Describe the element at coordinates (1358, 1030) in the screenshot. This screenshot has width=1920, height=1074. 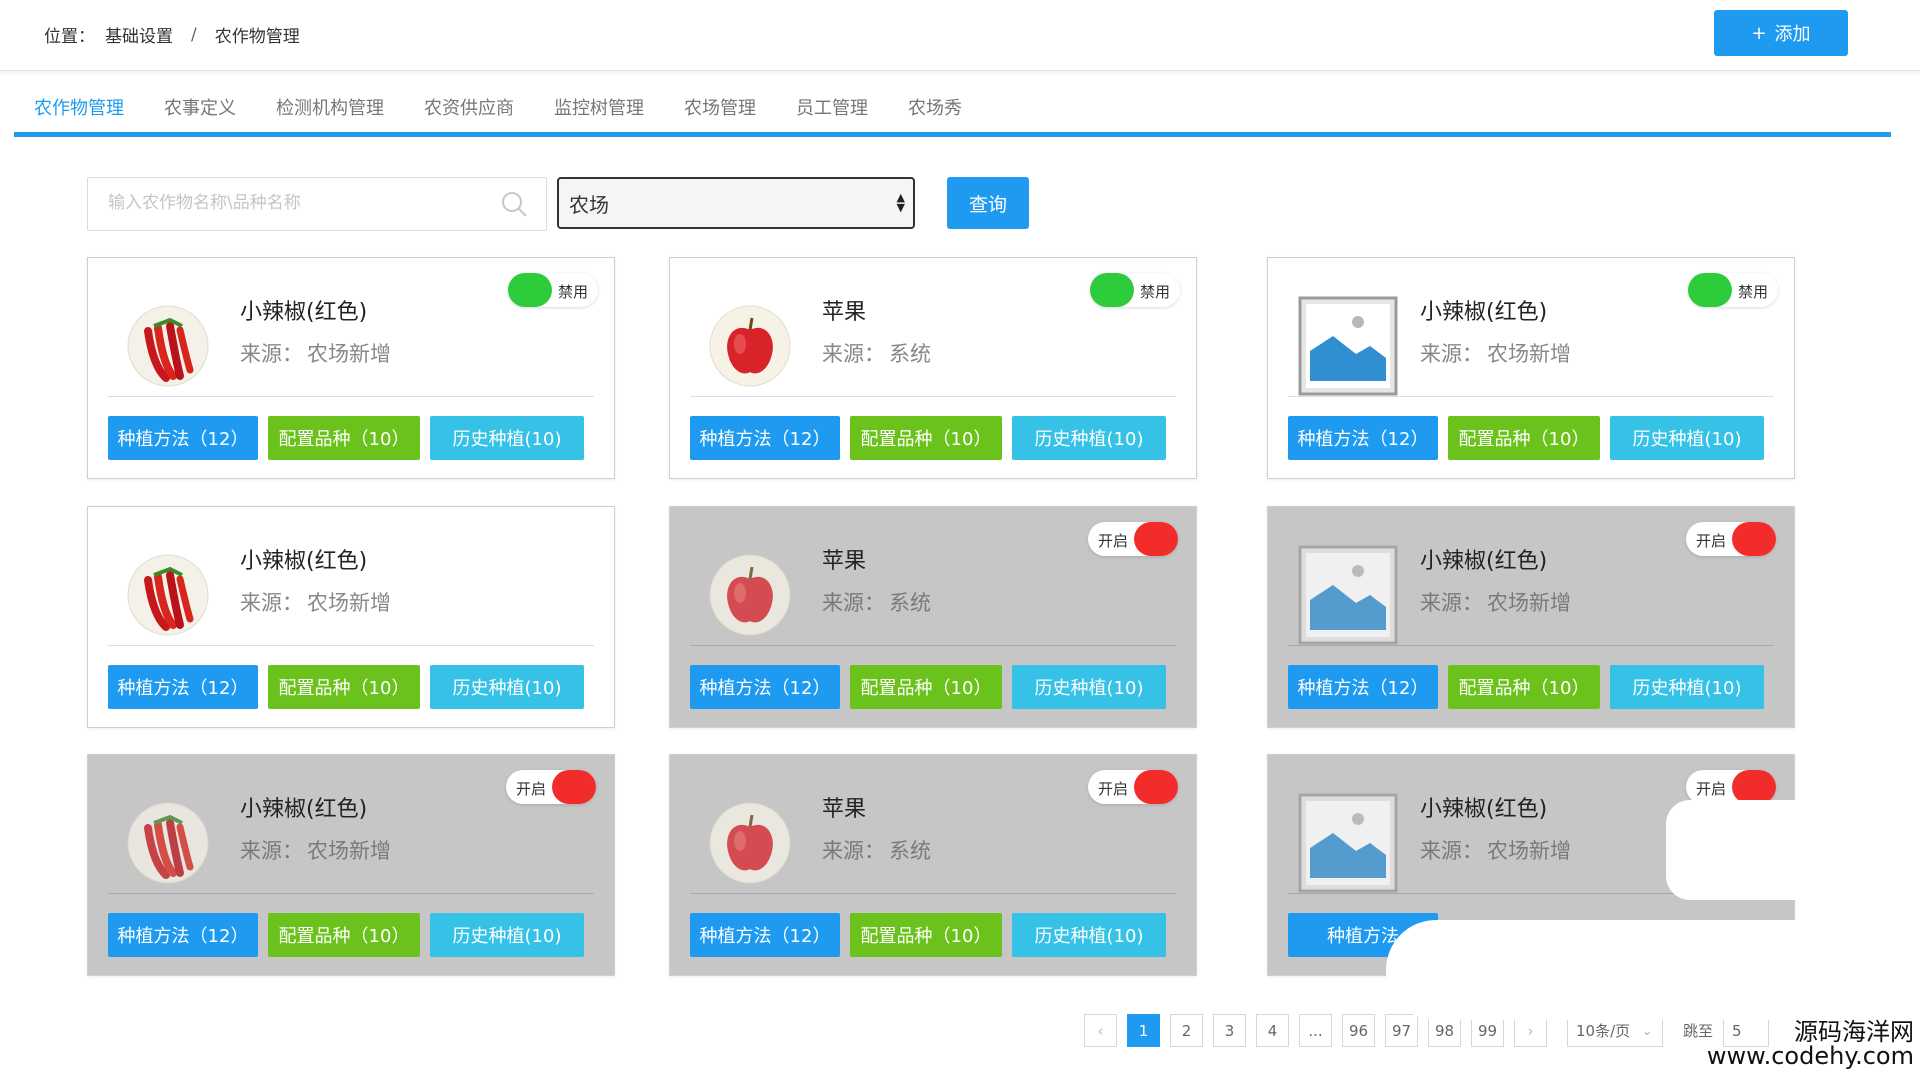
I see `page-button: 96` at that location.